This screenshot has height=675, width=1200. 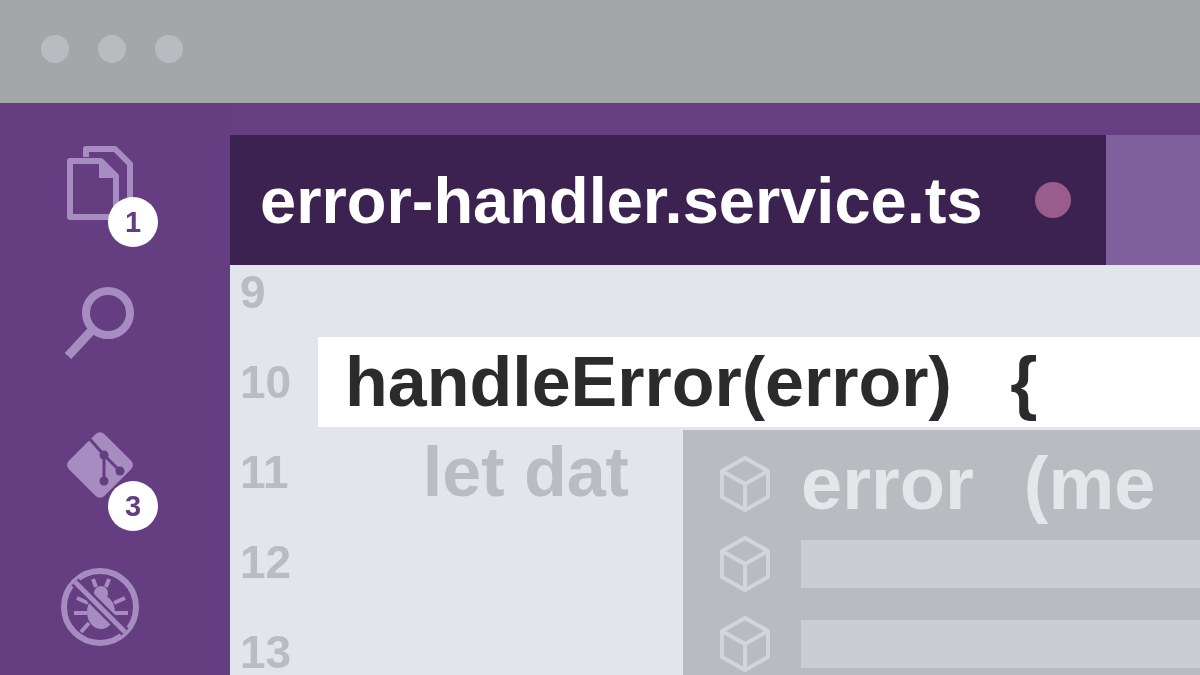 I want to click on editor-tab: error-handler.service.ts, so click(x=668, y=200).